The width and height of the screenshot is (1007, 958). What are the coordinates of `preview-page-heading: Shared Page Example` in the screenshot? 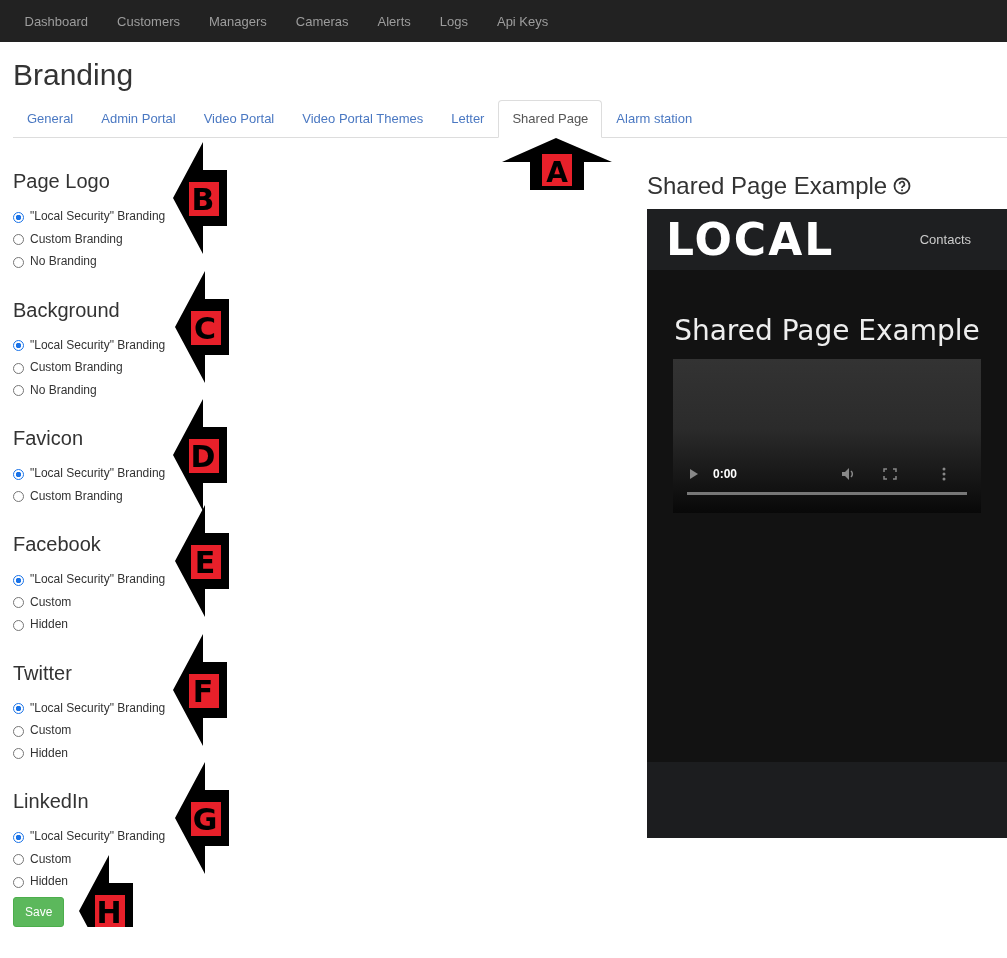 It's located at (827, 330).